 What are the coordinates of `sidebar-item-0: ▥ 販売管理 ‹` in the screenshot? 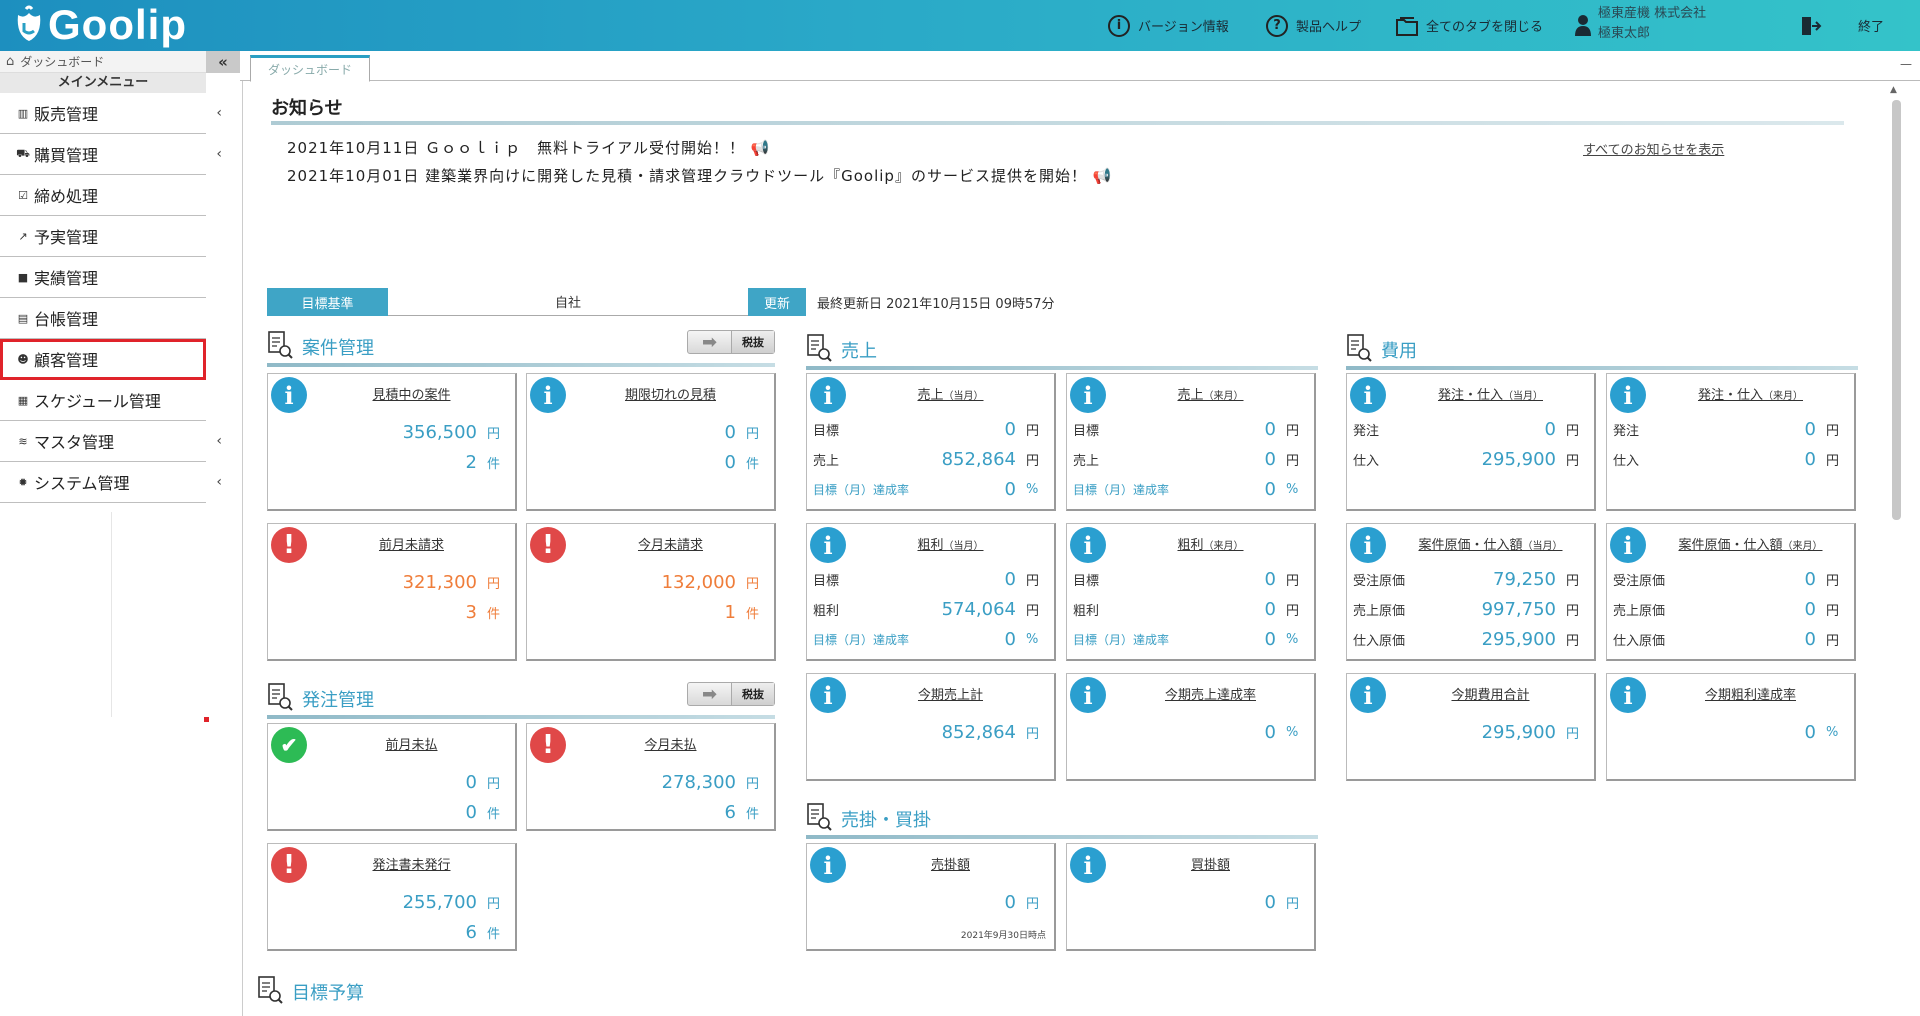 It's located at (111, 113).